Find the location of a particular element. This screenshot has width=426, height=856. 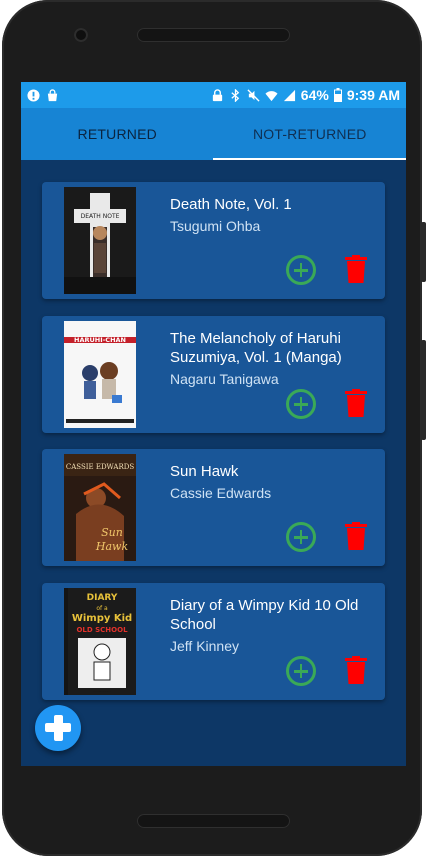

cover-title-text: HARUHI-CHAN is located at coordinates (100, 340).